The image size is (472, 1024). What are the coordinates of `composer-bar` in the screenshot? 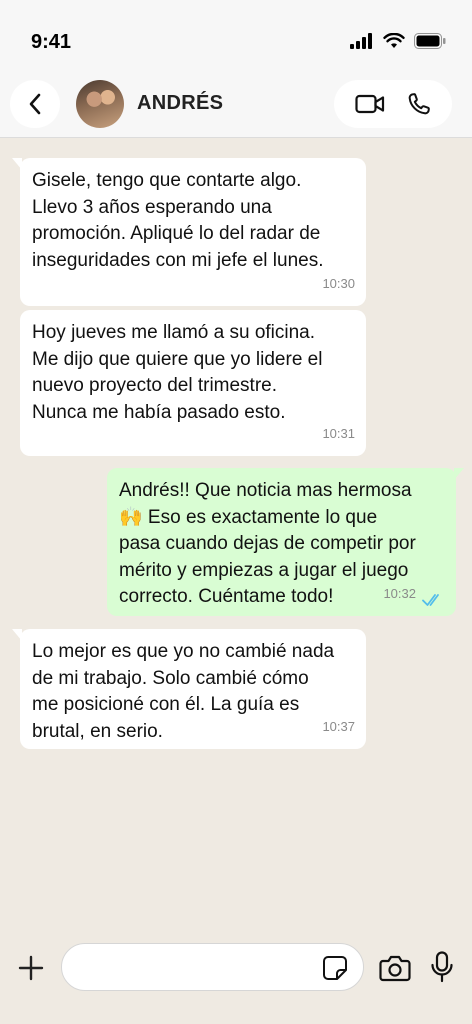 It's located at (236, 980).